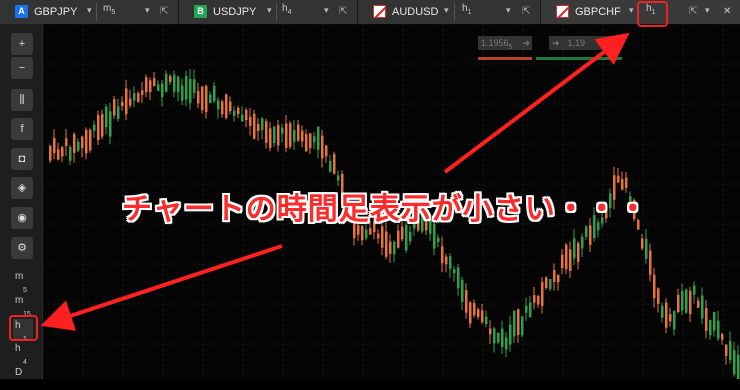 The height and width of the screenshot is (390, 740). I want to click on facebook-icon: f, so click(22, 129).